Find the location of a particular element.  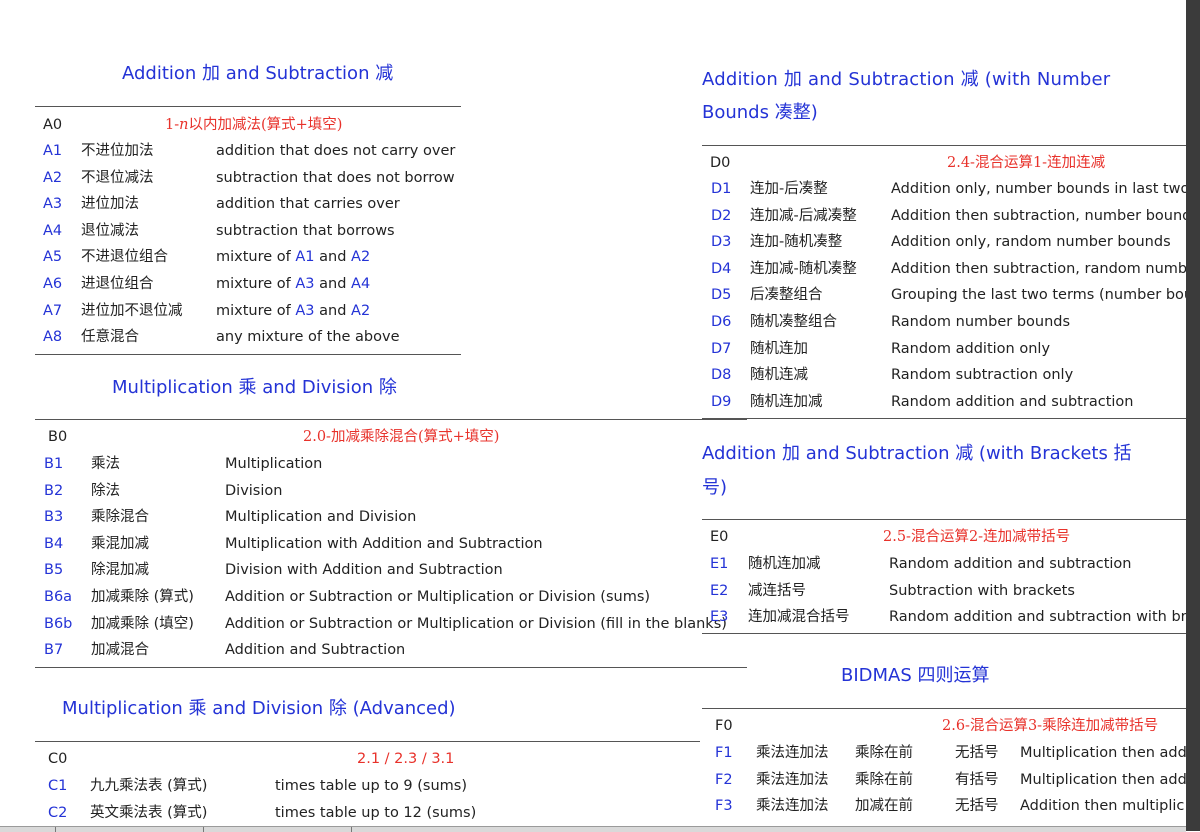

table-row: A3 进位加法 addition that carries over is located at coordinates (248, 204).